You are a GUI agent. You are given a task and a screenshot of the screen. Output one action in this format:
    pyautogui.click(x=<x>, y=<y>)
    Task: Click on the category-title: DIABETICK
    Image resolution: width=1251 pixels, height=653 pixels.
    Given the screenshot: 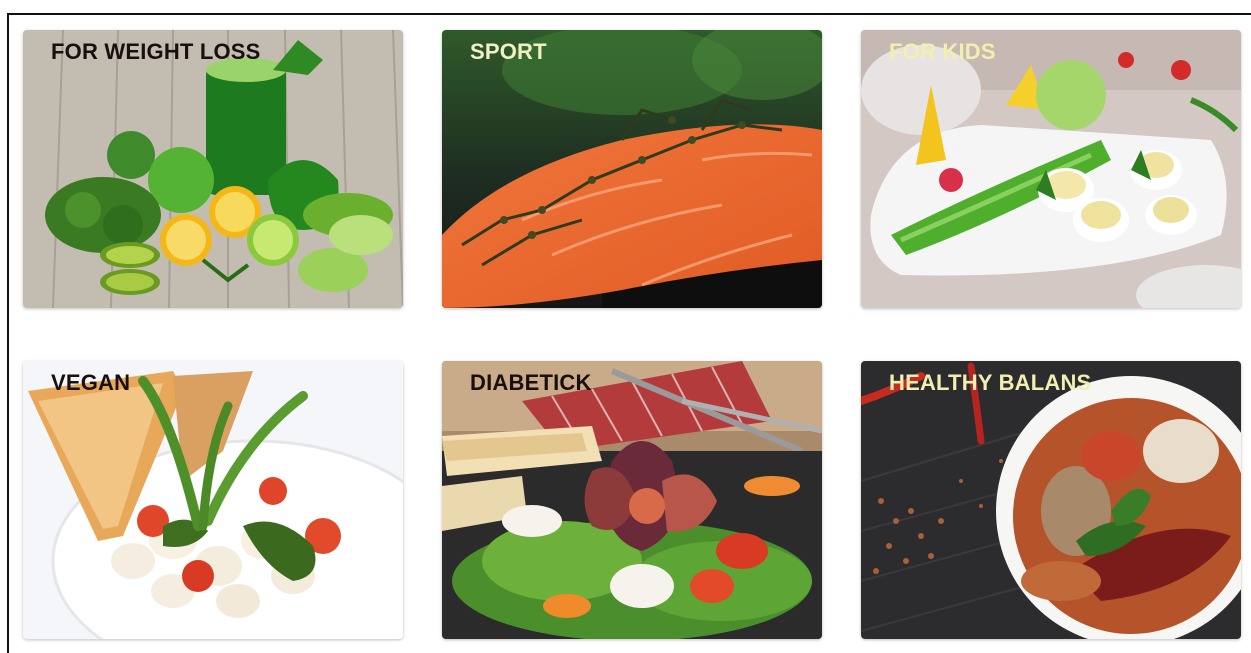 What is the action you would take?
    pyautogui.click(x=531, y=382)
    